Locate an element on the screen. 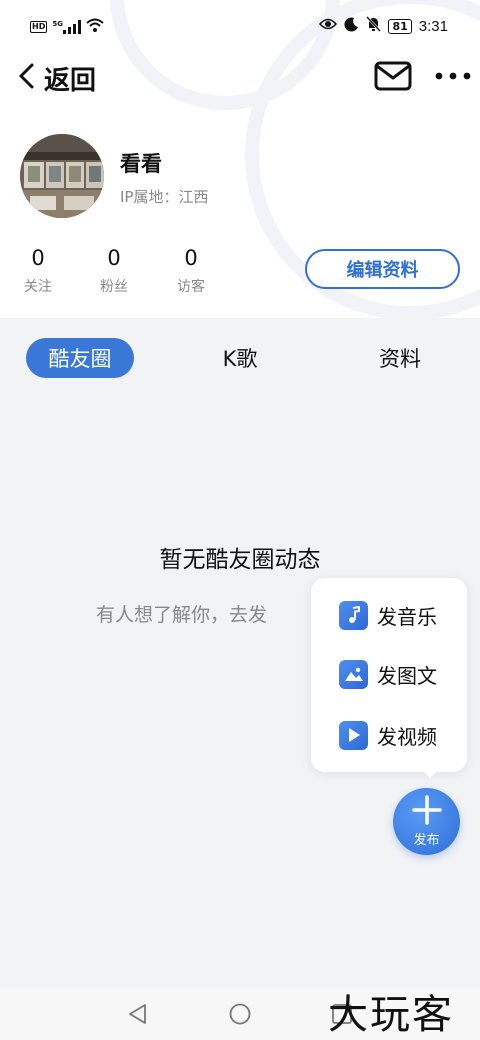 The height and width of the screenshot is (1040, 480). empty-state-subtitle: 有人想了解你，去发 is located at coordinates (182, 615).